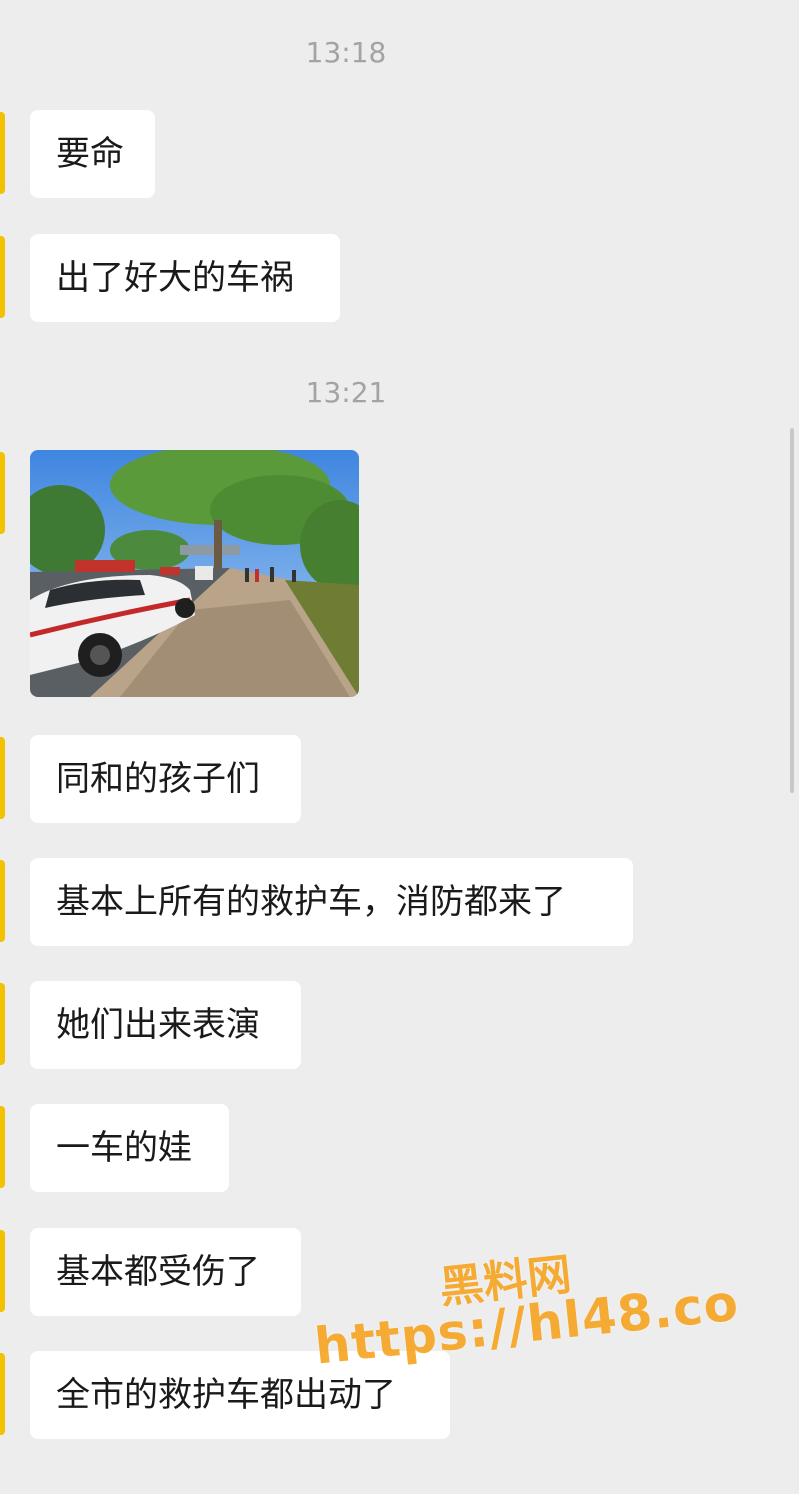 The width and height of the screenshot is (799, 1494). What do you see at coordinates (331, 902) in the screenshot?
I see `message-bubble: 基本上所有的救护车，消防都来了` at bounding box center [331, 902].